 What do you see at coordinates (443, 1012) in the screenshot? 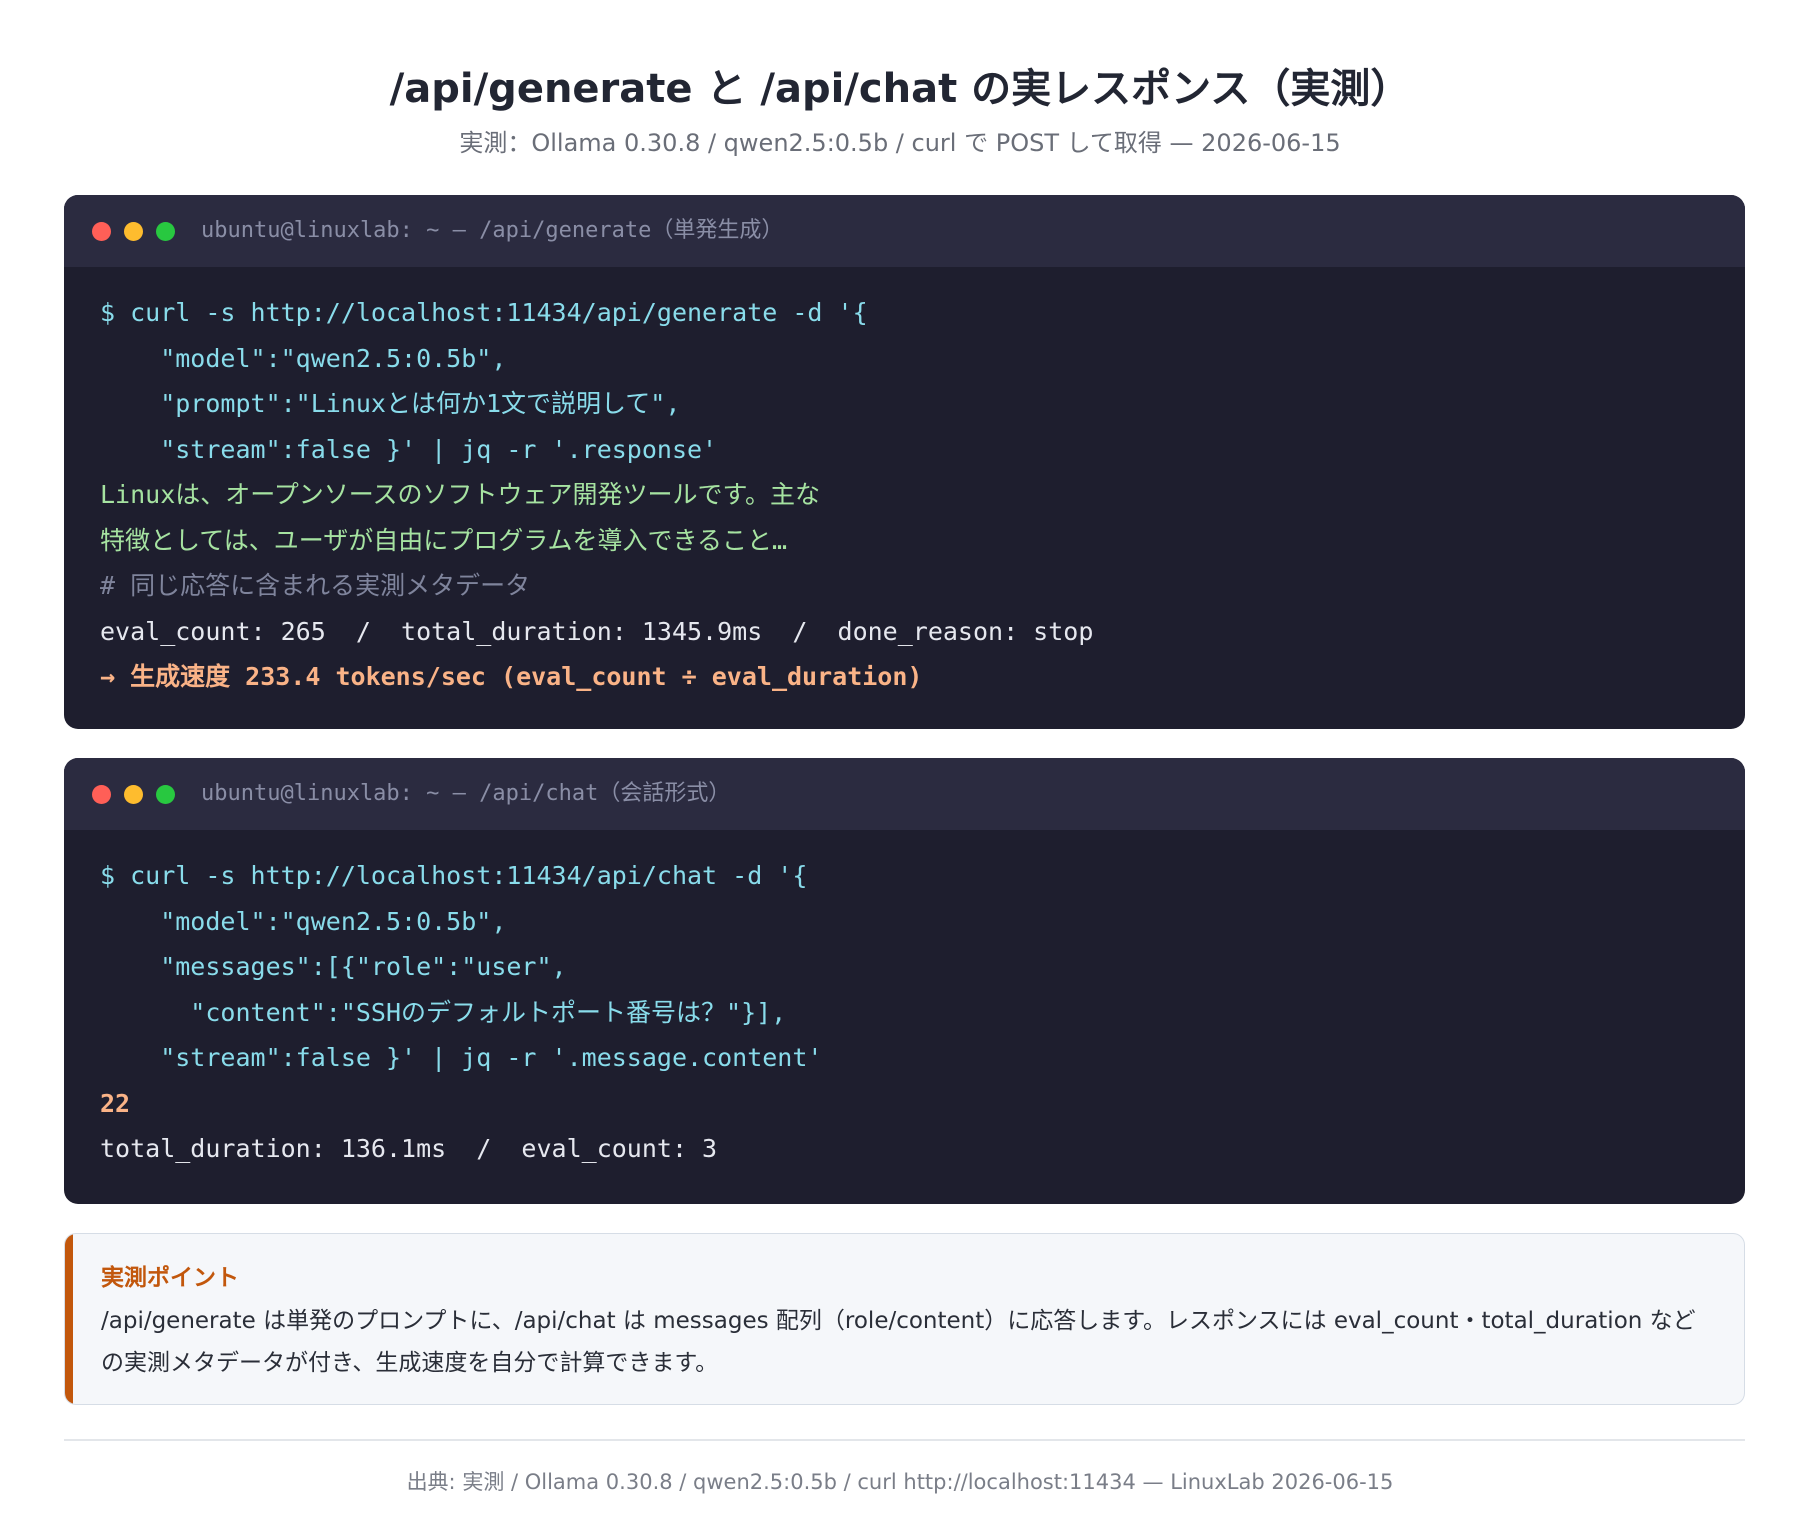
I see `command-line: "content":"SSHのデフォルトポート番号は？"}],` at bounding box center [443, 1012].